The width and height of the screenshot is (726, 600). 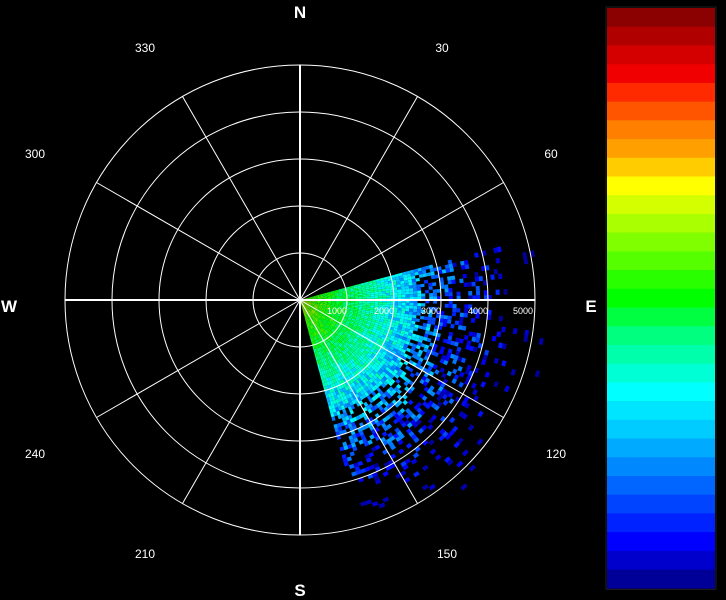 I want to click on angle-label-300: 300, so click(x=35, y=154).